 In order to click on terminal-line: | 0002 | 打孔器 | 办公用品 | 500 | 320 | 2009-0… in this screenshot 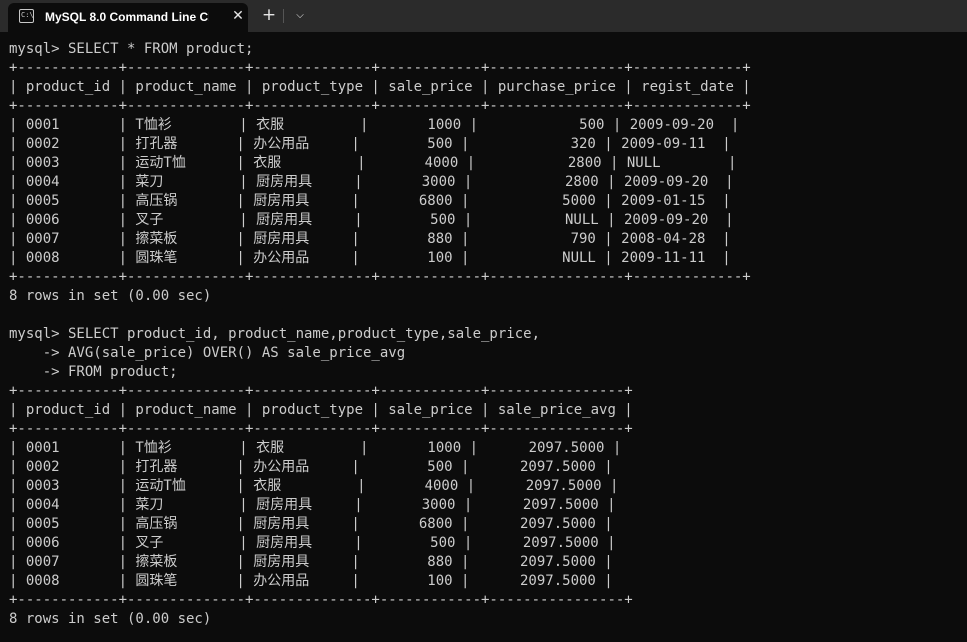, I will do `click(370, 144)`.